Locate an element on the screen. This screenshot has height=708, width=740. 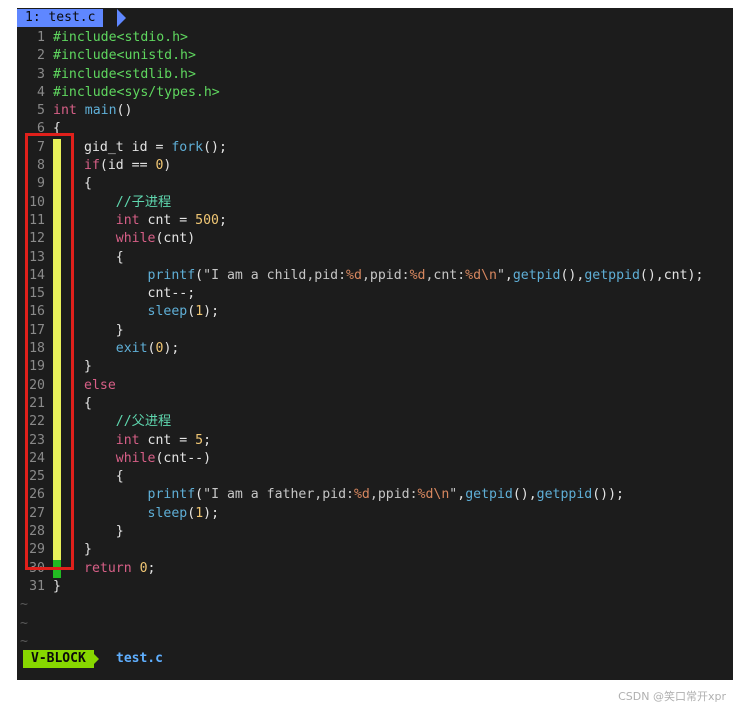
code-token: (); is located at coordinates (215, 147).